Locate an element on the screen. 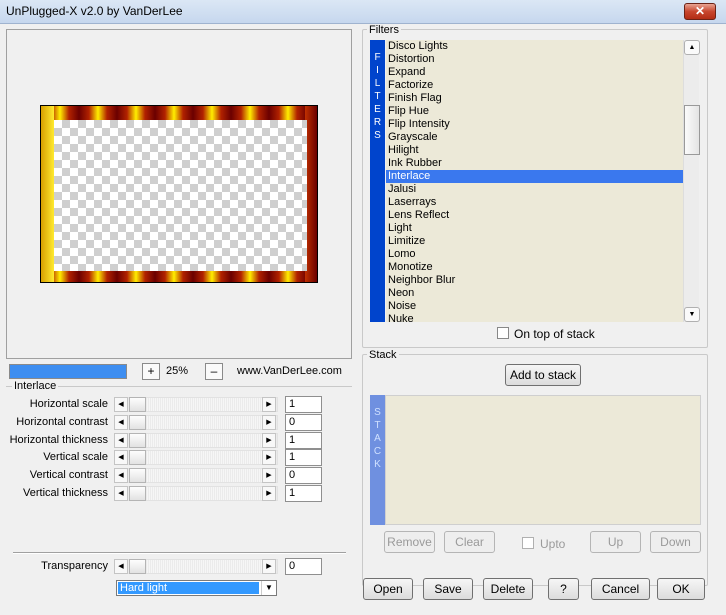 The height and width of the screenshot is (615, 726). on-top-checkbox is located at coordinates (503, 333).